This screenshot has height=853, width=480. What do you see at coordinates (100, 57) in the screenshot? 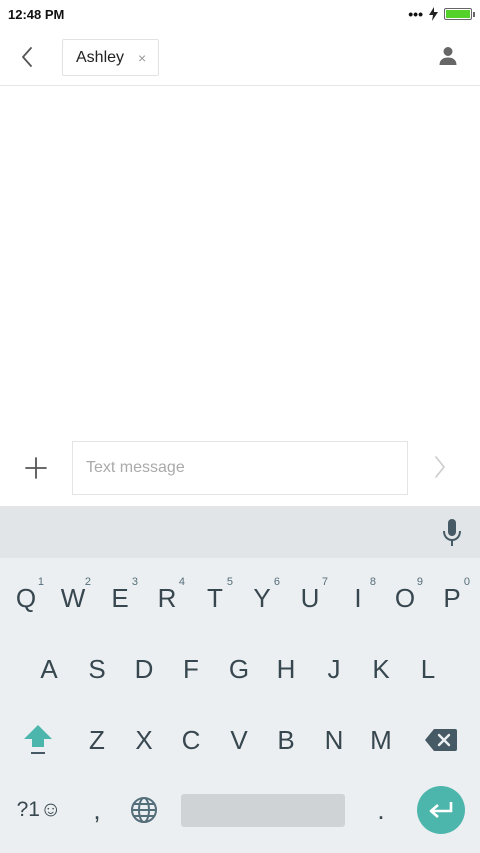
I see `recipient-name: Ashley` at bounding box center [100, 57].